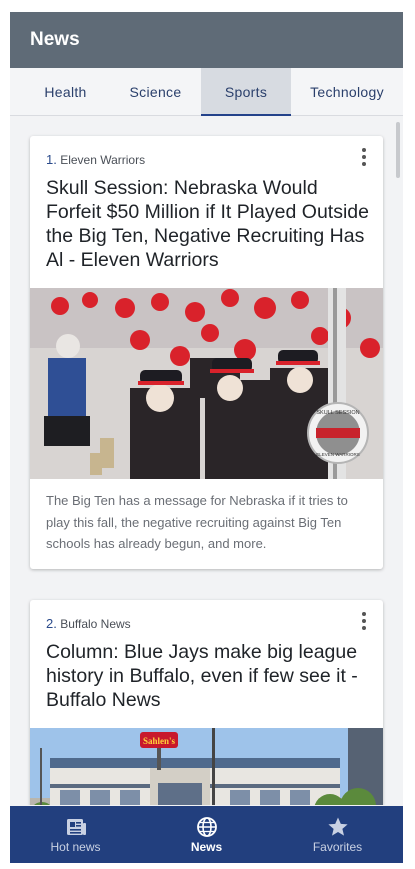 This screenshot has height=869, width=415. What do you see at coordinates (338, 454) in the screenshot?
I see `badge-text-bottom: ELEVEN WARRIORS` at bounding box center [338, 454].